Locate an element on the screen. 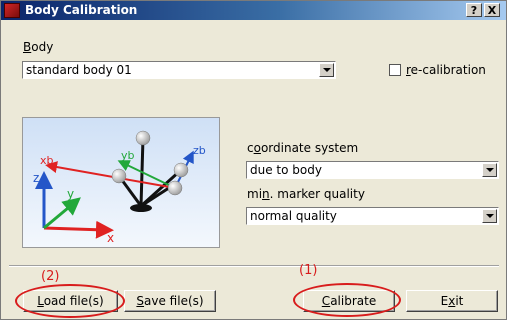 The height and width of the screenshot is (320, 507). save-files-button: Save file(s) is located at coordinates (170, 301).